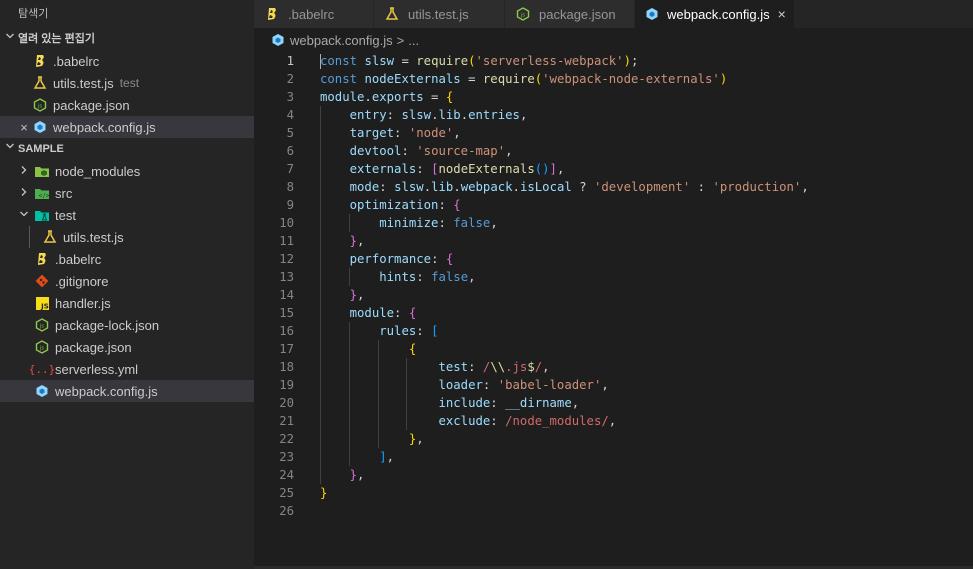 The height and width of the screenshot is (569, 973). I want to click on code-line: 19 loader: 'babel-loader',, so click(613, 385).